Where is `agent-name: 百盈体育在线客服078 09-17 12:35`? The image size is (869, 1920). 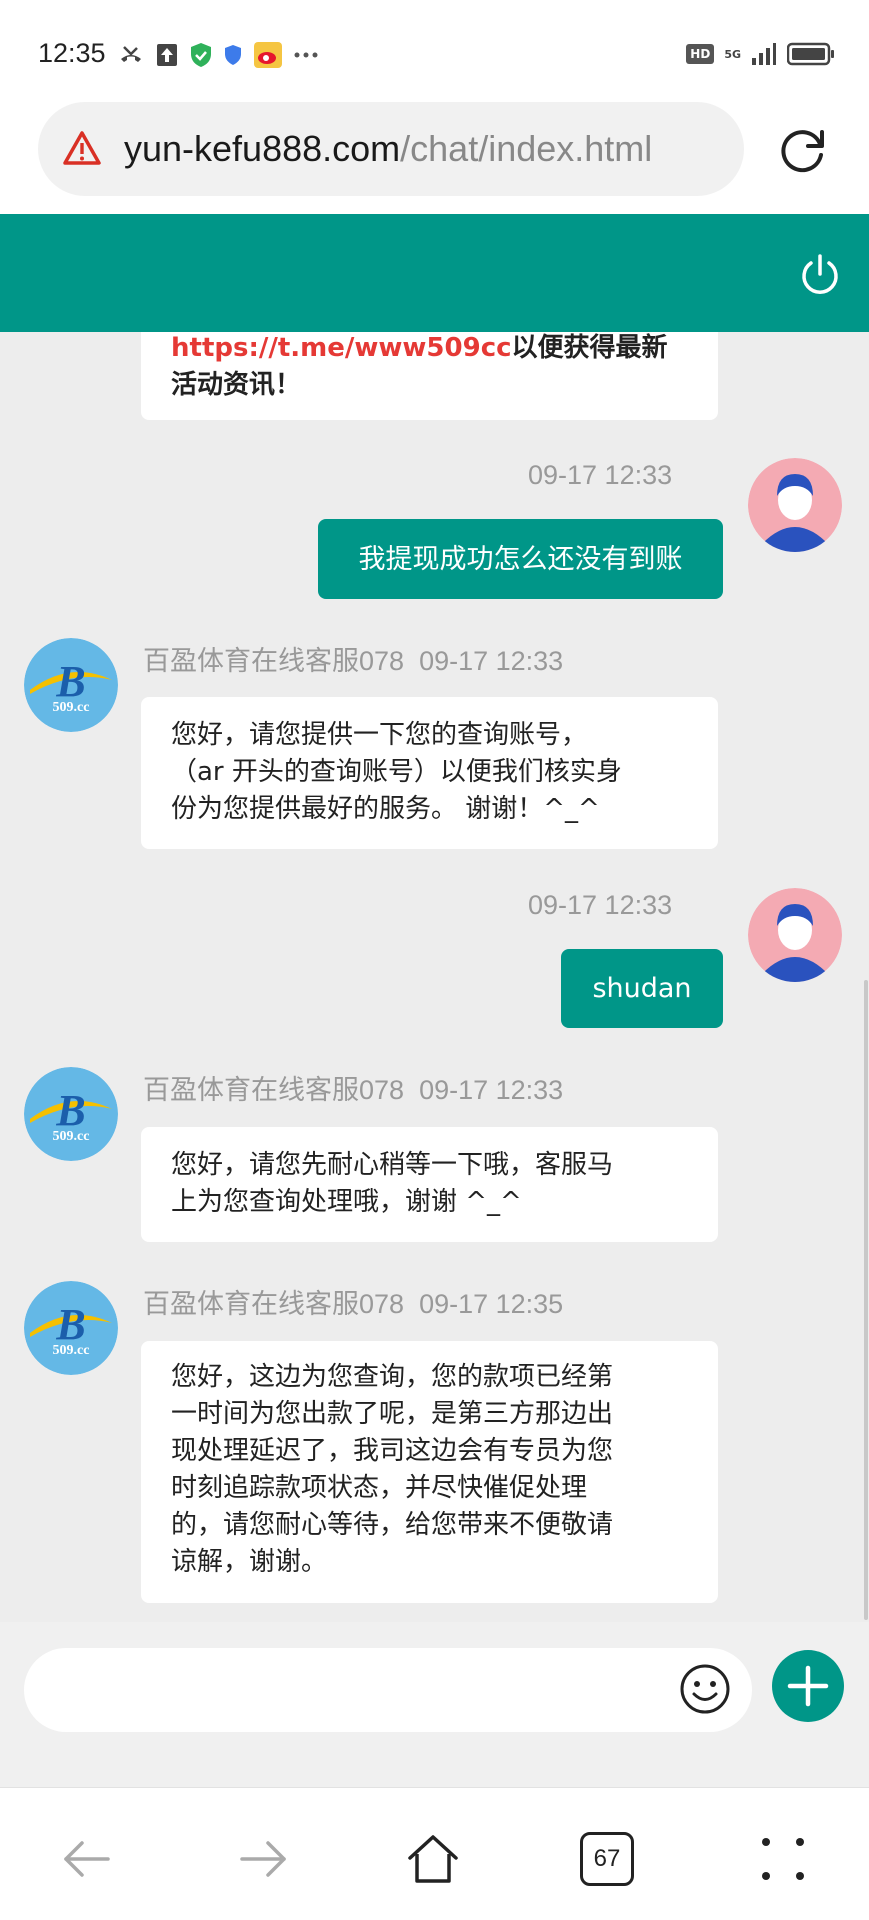 agent-name: 百盈体育在线客服078 09-17 12:35 is located at coordinates (353, 1304).